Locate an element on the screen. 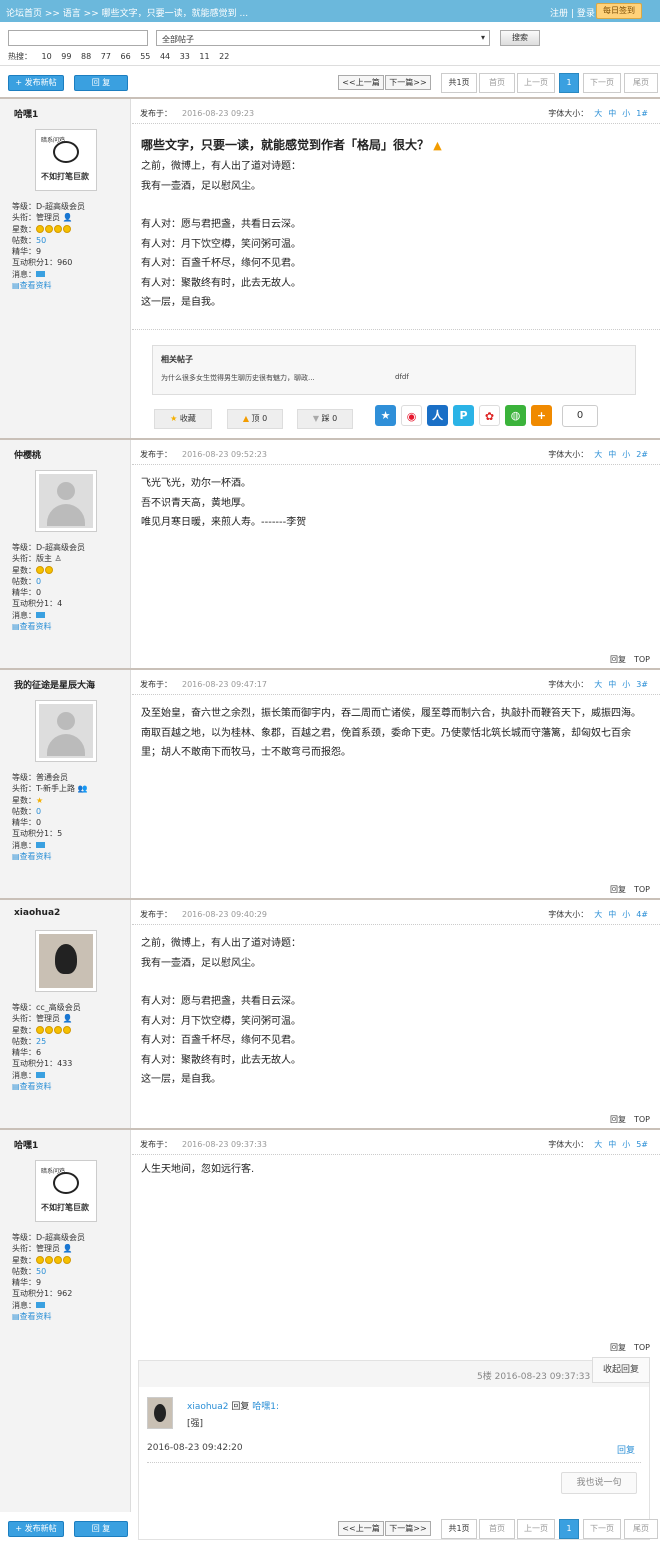 The image size is (660, 1545). favorite-button: ★ 收藏 is located at coordinates (183, 419).